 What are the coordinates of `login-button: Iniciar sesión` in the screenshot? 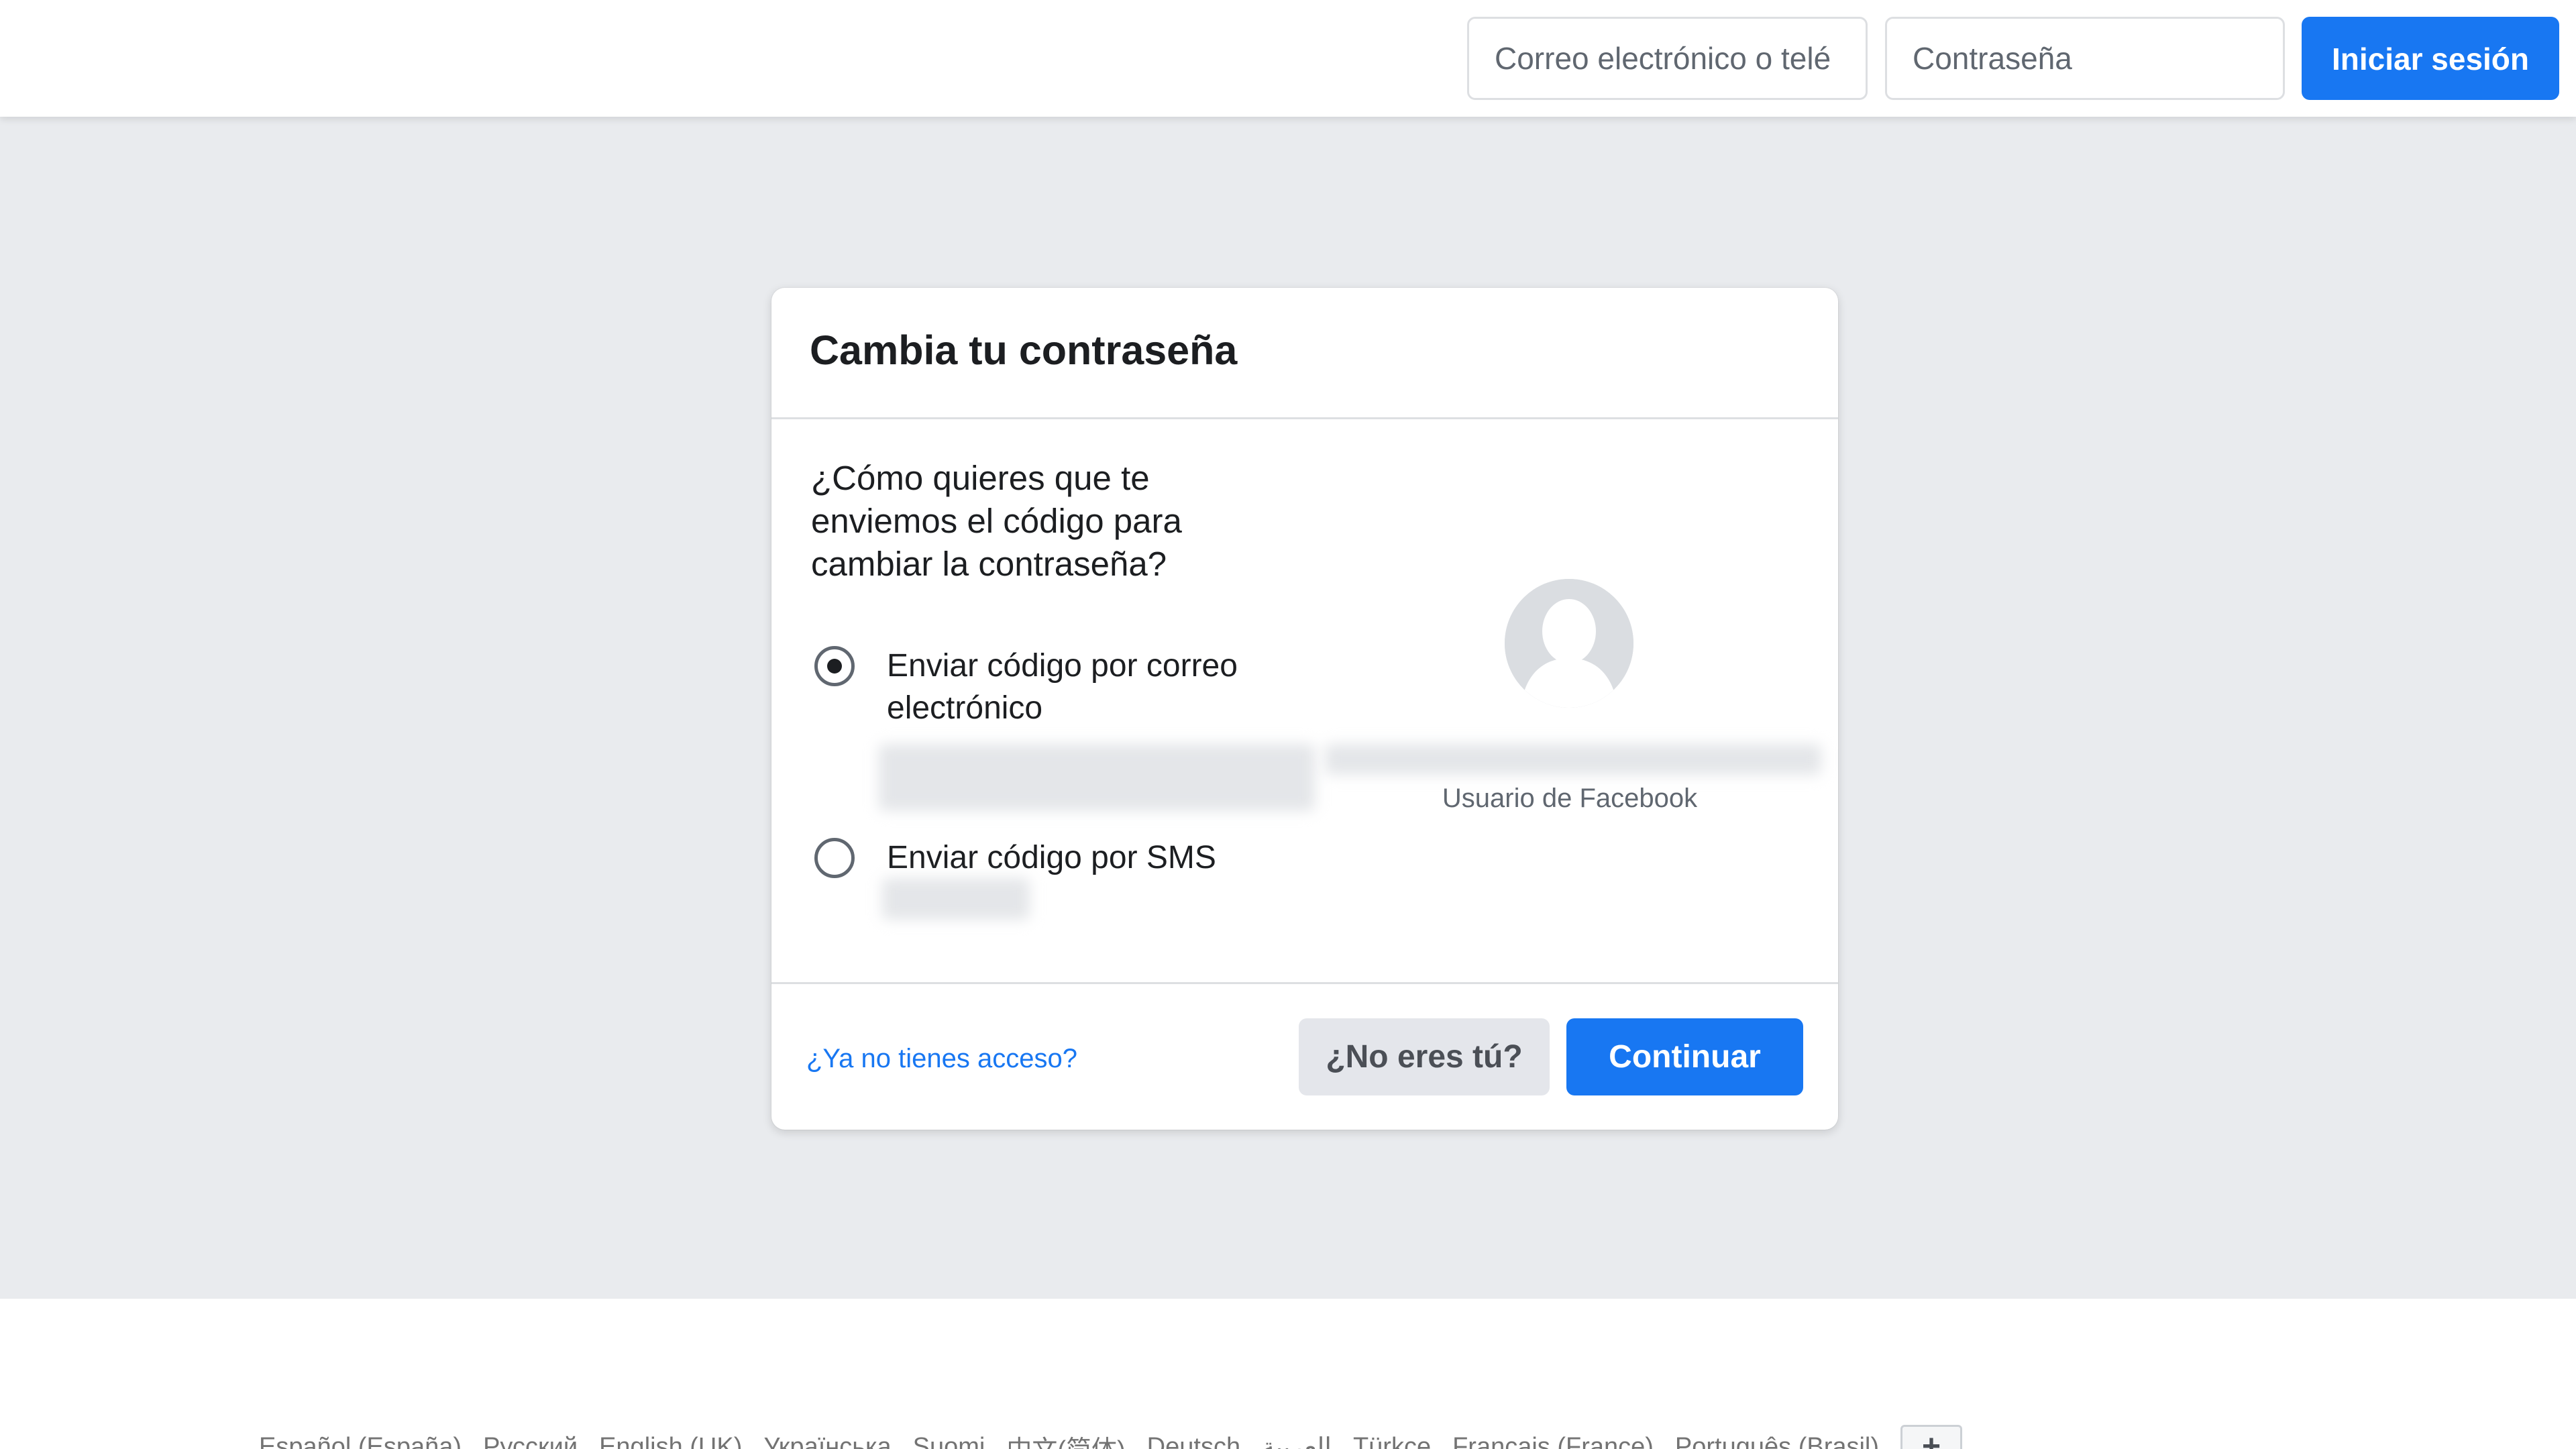 It's located at (2430, 58).